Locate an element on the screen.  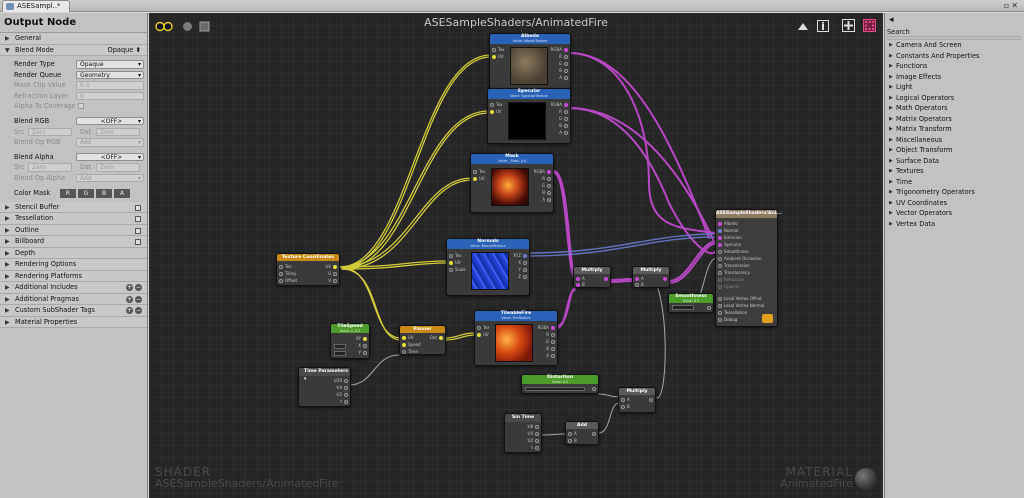
src-rgb-dropdown: Zero is located at coordinates (50, 132).